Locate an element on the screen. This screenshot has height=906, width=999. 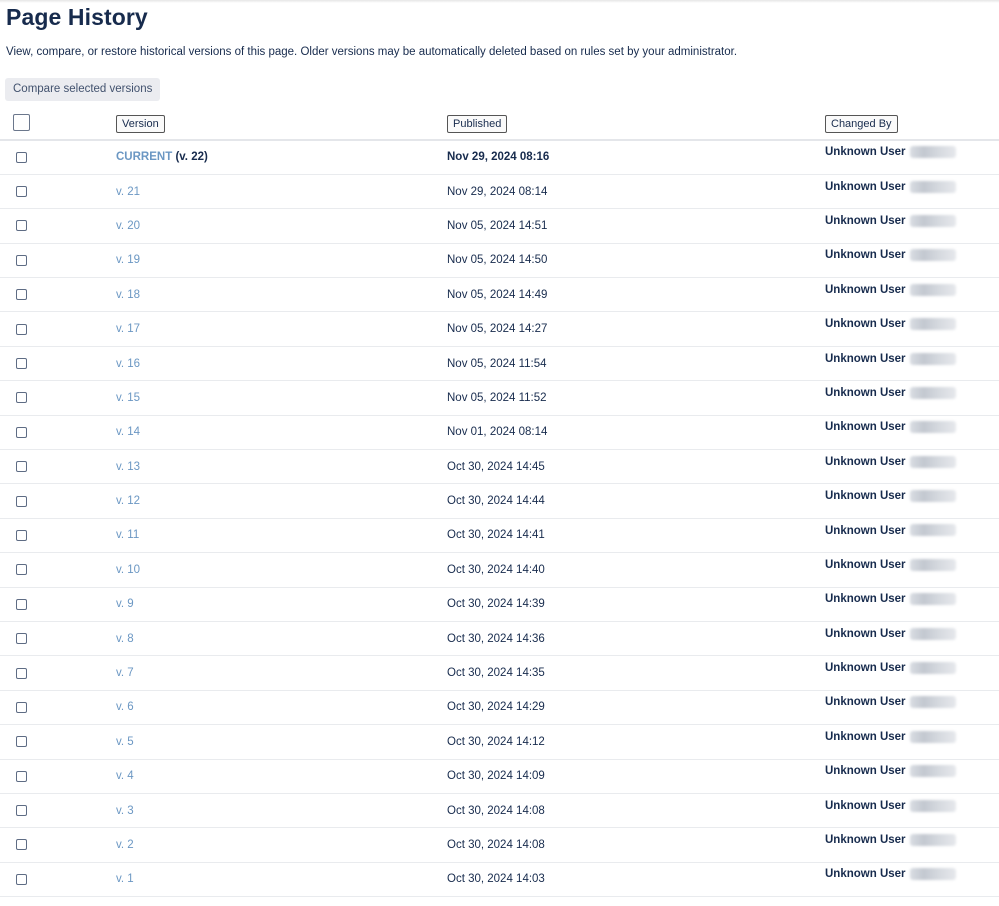
version-link: v. 17 is located at coordinates (128, 329).